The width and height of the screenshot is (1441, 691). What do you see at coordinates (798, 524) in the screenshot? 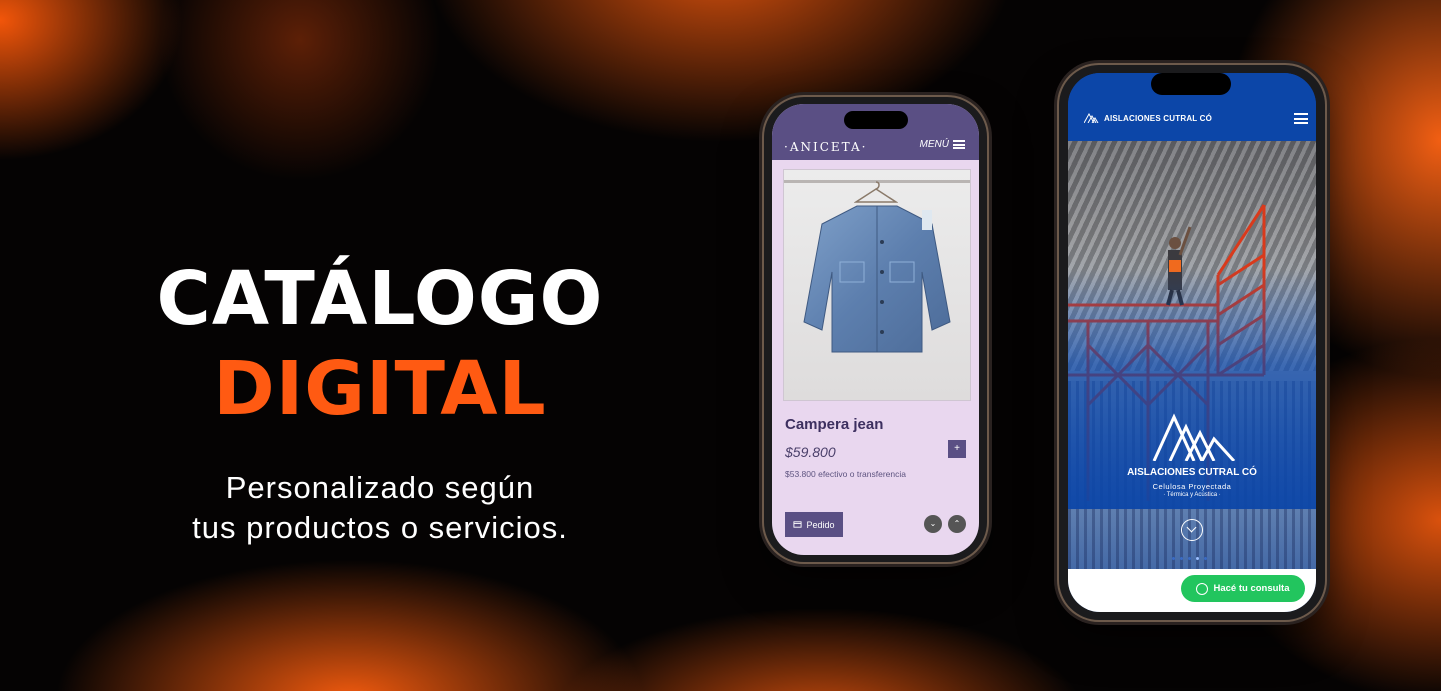
I see `cart-icon` at bounding box center [798, 524].